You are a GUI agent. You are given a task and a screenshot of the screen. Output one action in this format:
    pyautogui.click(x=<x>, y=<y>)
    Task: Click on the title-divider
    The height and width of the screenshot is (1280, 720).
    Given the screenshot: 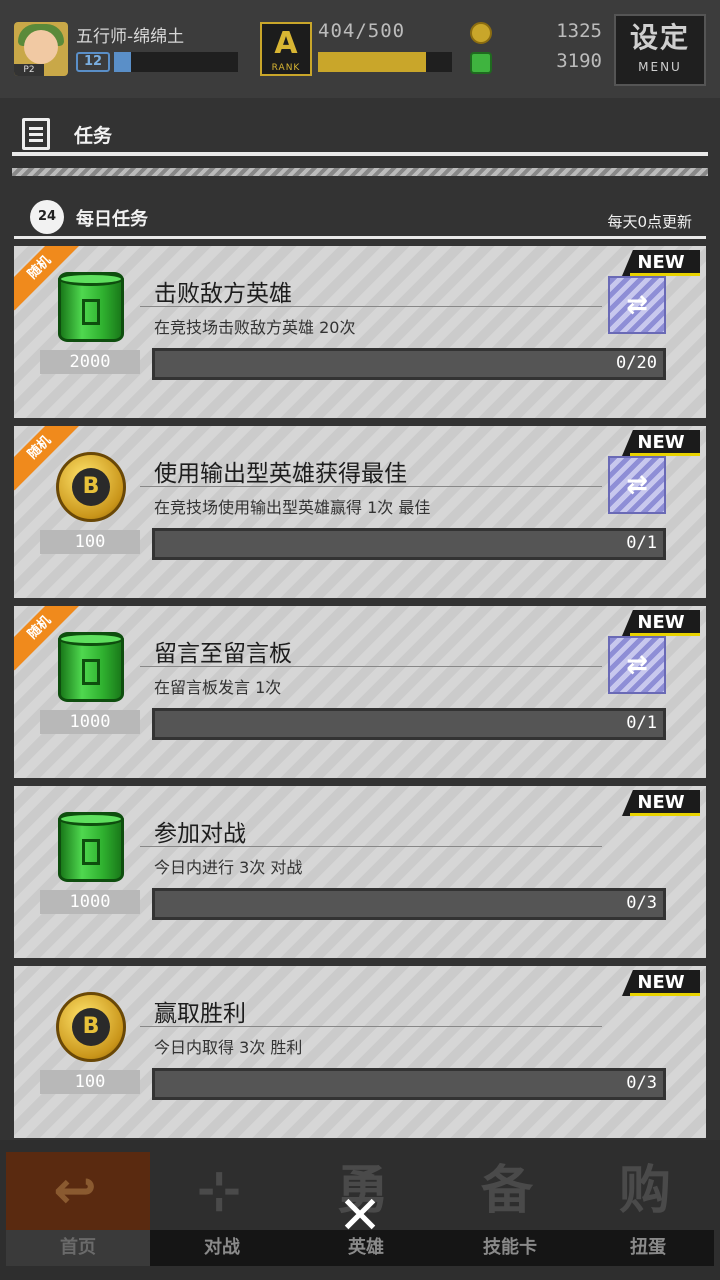 What is the action you would take?
    pyautogui.click(x=360, y=154)
    